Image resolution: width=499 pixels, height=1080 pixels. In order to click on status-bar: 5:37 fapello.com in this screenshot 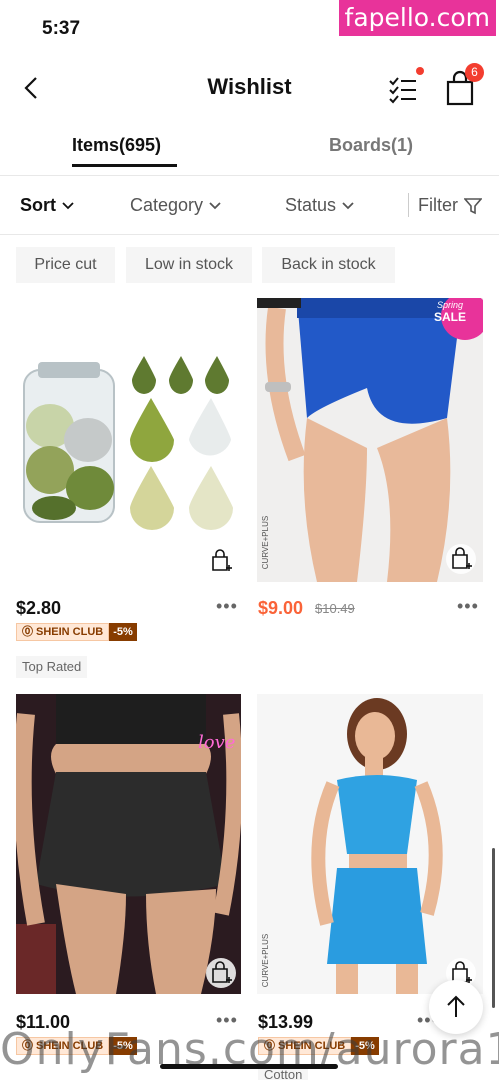, I will do `click(249, 29)`.